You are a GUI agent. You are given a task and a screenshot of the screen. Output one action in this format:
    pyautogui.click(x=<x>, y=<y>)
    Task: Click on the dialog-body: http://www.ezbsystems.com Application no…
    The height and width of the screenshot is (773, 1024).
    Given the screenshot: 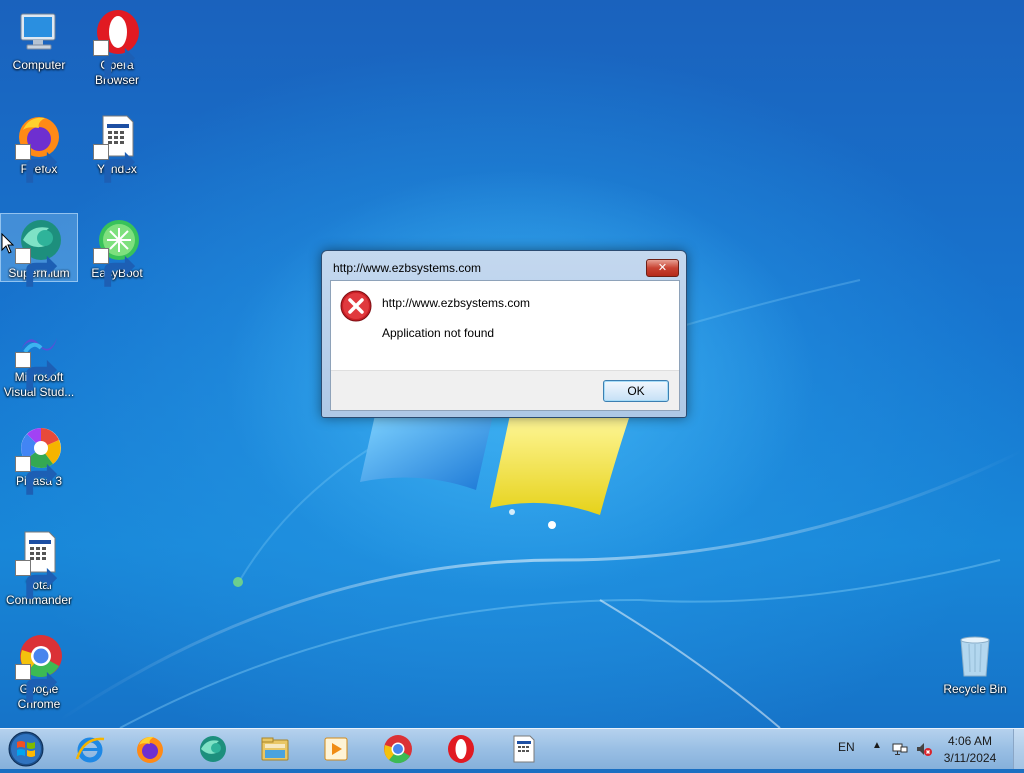 What is the action you would take?
    pyautogui.click(x=505, y=345)
    